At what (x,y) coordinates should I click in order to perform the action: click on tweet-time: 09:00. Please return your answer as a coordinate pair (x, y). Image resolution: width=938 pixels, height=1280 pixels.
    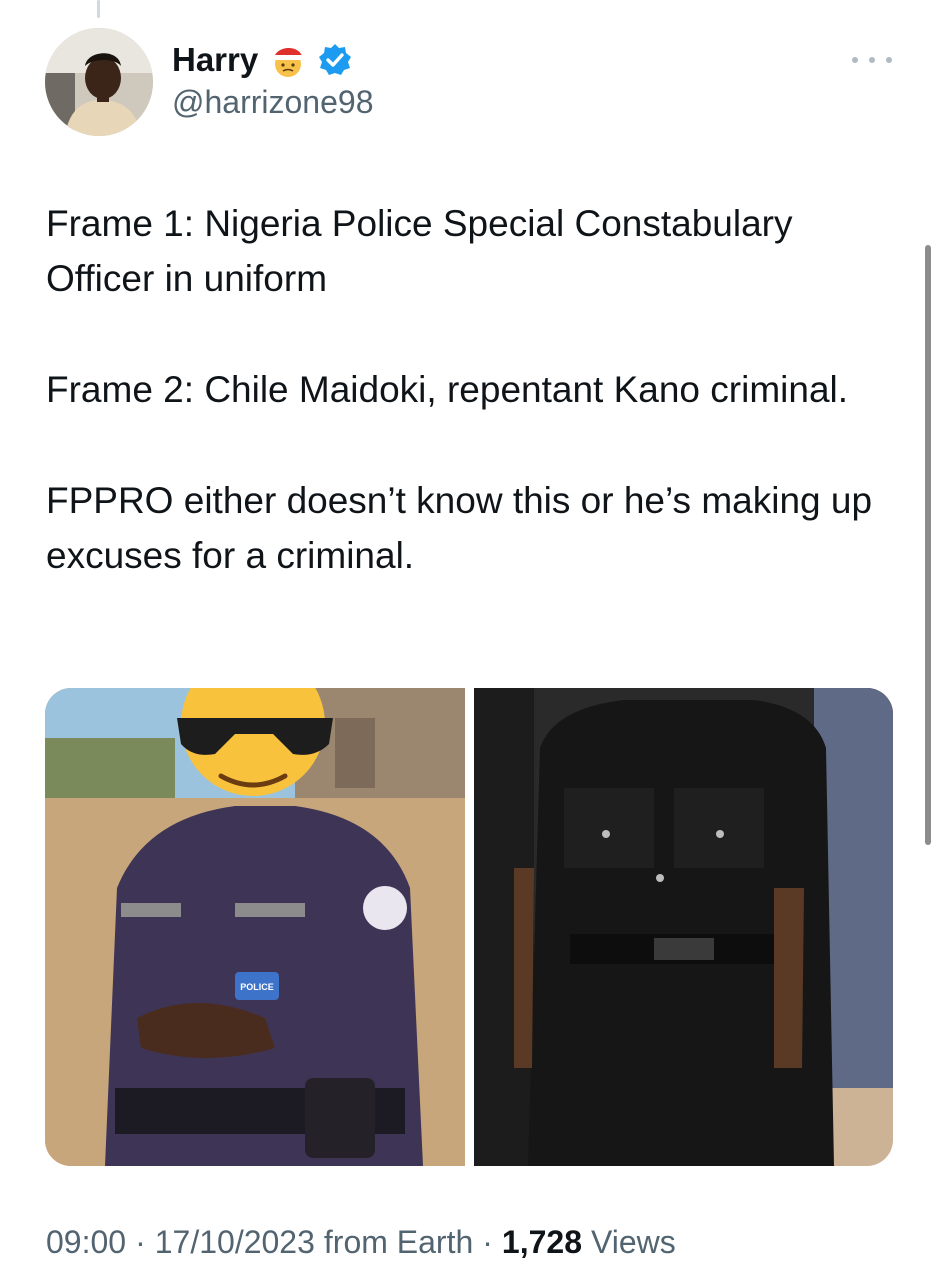
    Looking at the image, I should click on (86, 1242).